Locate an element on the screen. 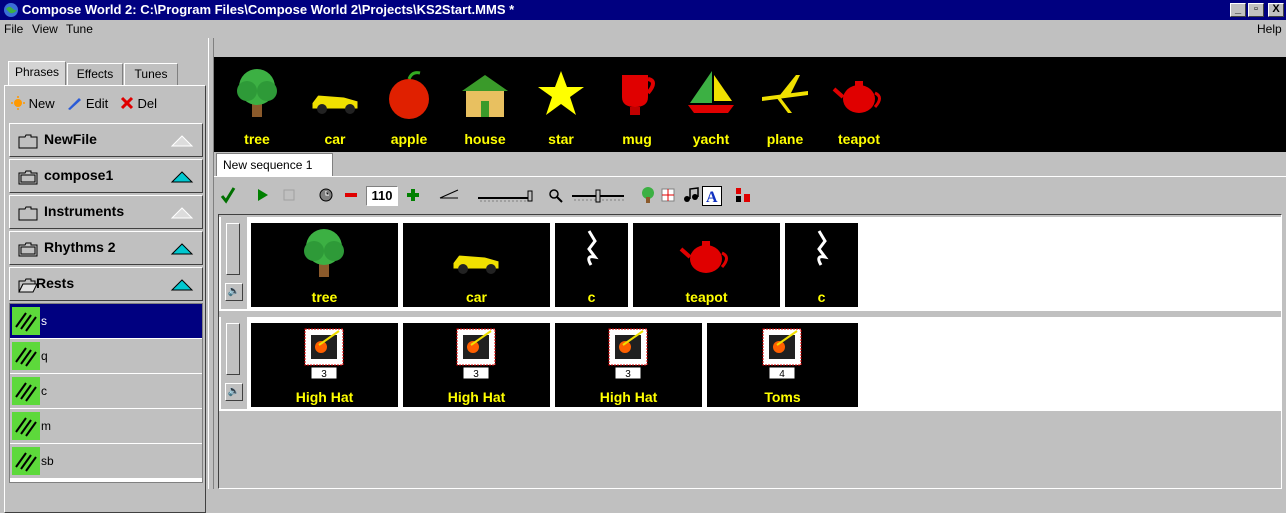  rest-label: q is located at coordinates (44, 356).